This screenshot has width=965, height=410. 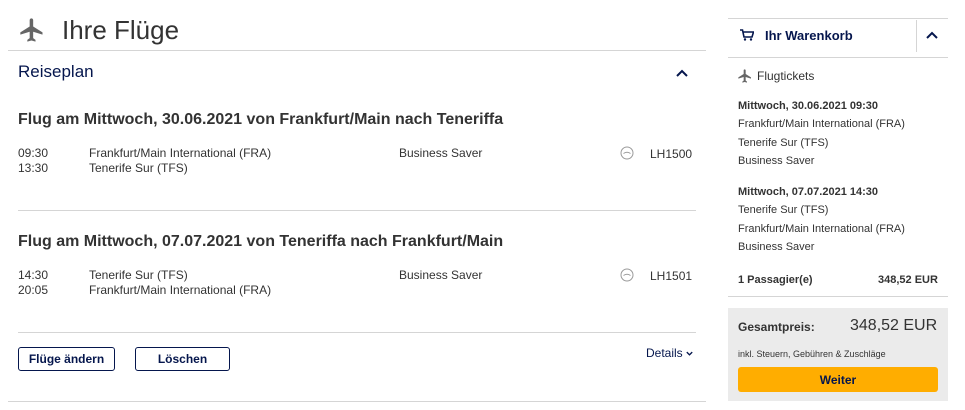 What do you see at coordinates (783, 210) in the screenshot?
I see `cart-inbound-from: Tenerife Sur (TFS)` at bounding box center [783, 210].